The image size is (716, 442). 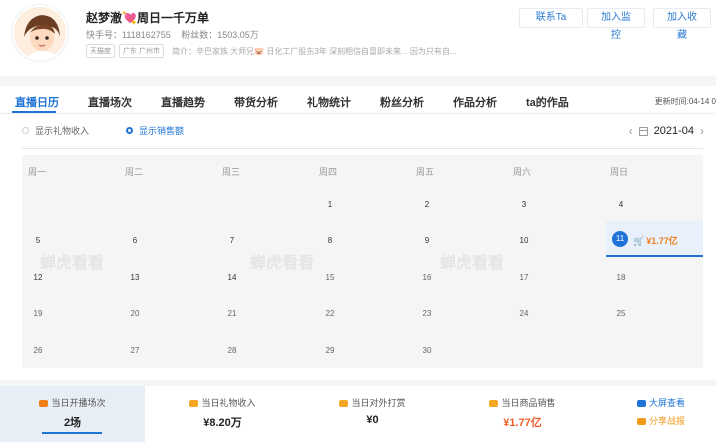 I want to click on avatar, so click(x=40, y=33).